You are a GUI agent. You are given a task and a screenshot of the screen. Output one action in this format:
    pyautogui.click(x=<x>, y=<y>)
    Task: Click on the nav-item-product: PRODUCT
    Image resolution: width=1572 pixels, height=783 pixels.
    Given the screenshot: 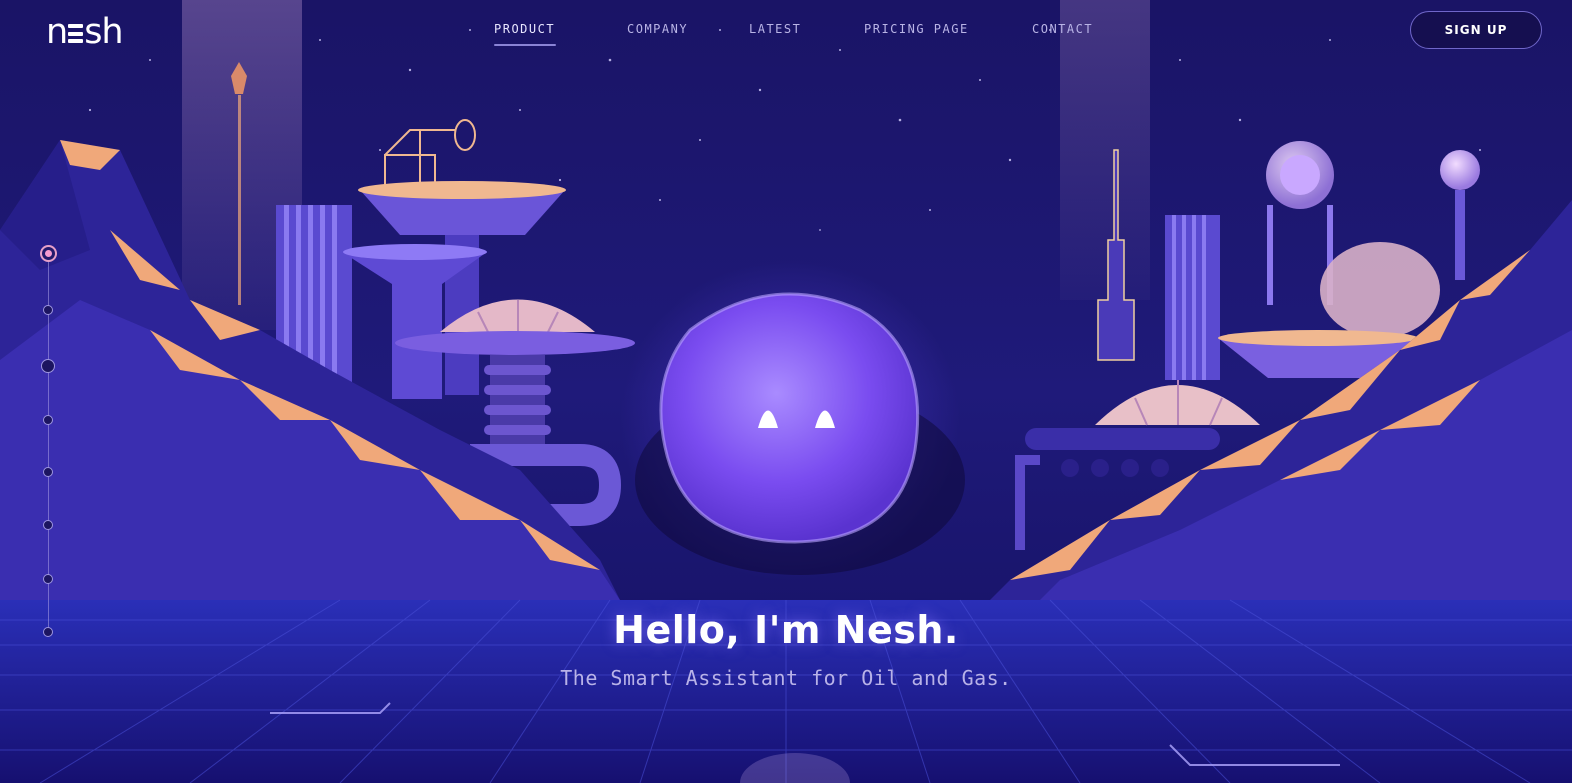 What is the action you would take?
    pyautogui.click(x=524, y=29)
    